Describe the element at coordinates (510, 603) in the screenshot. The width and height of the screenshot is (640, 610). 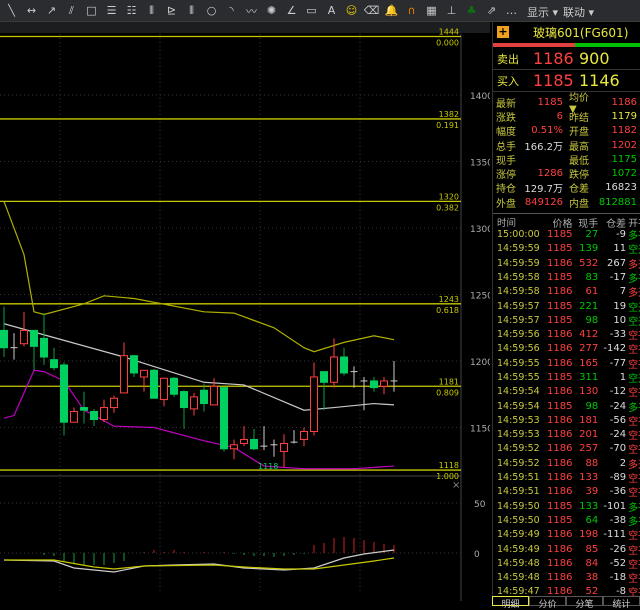
I see `tab-0: 明细` at that location.